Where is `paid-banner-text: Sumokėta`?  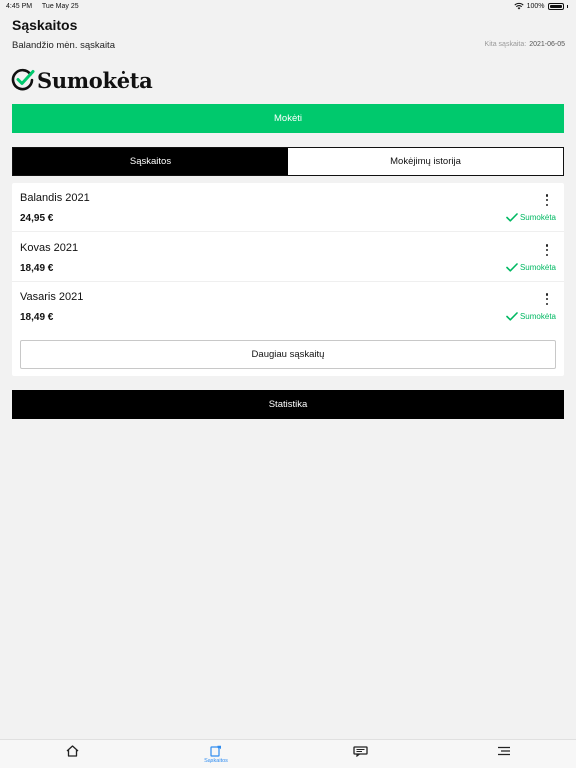 paid-banner-text: Sumokėta is located at coordinates (95, 80).